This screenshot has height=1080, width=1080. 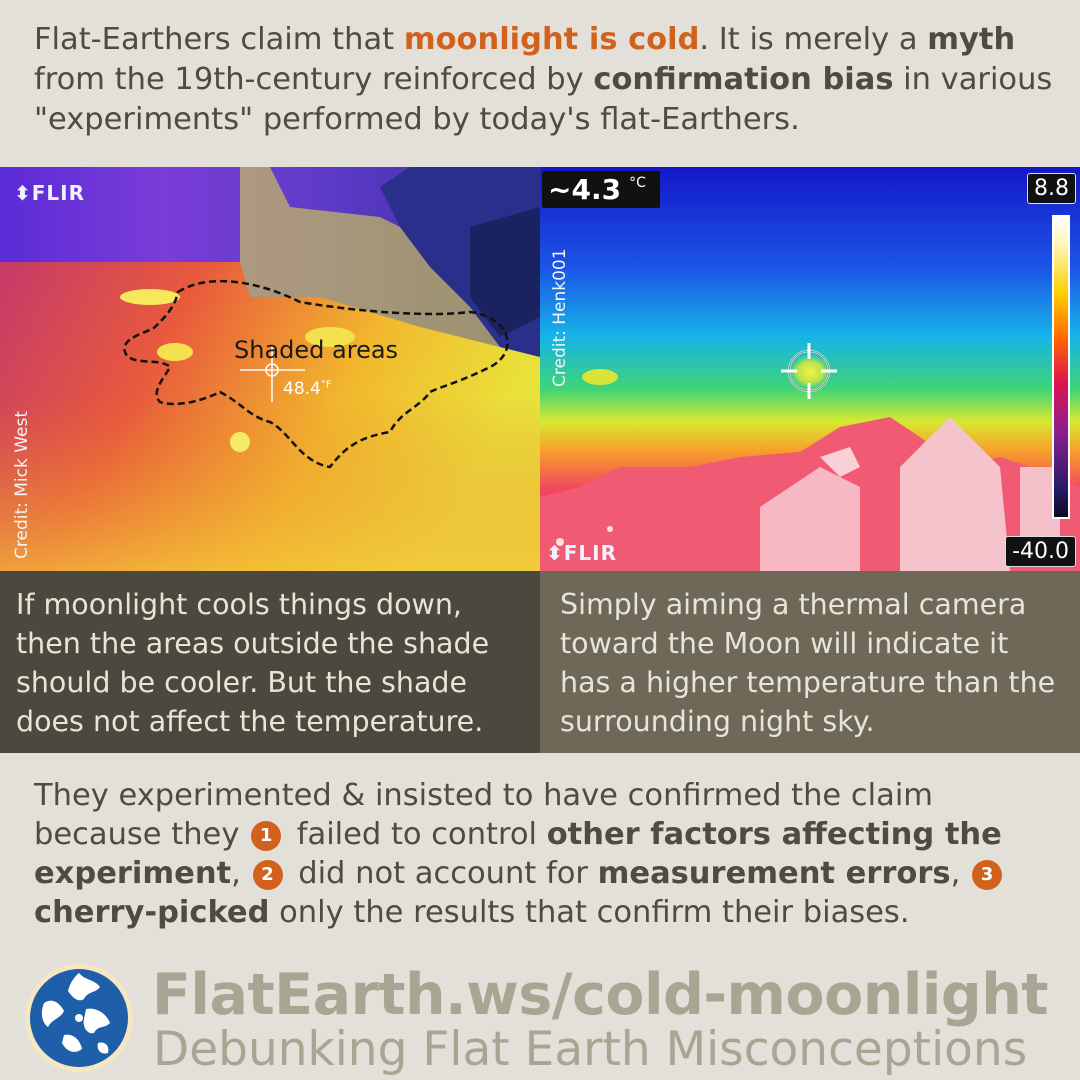 I want to click on scale-max-value: 8.8, so click(x=1051, y=188).